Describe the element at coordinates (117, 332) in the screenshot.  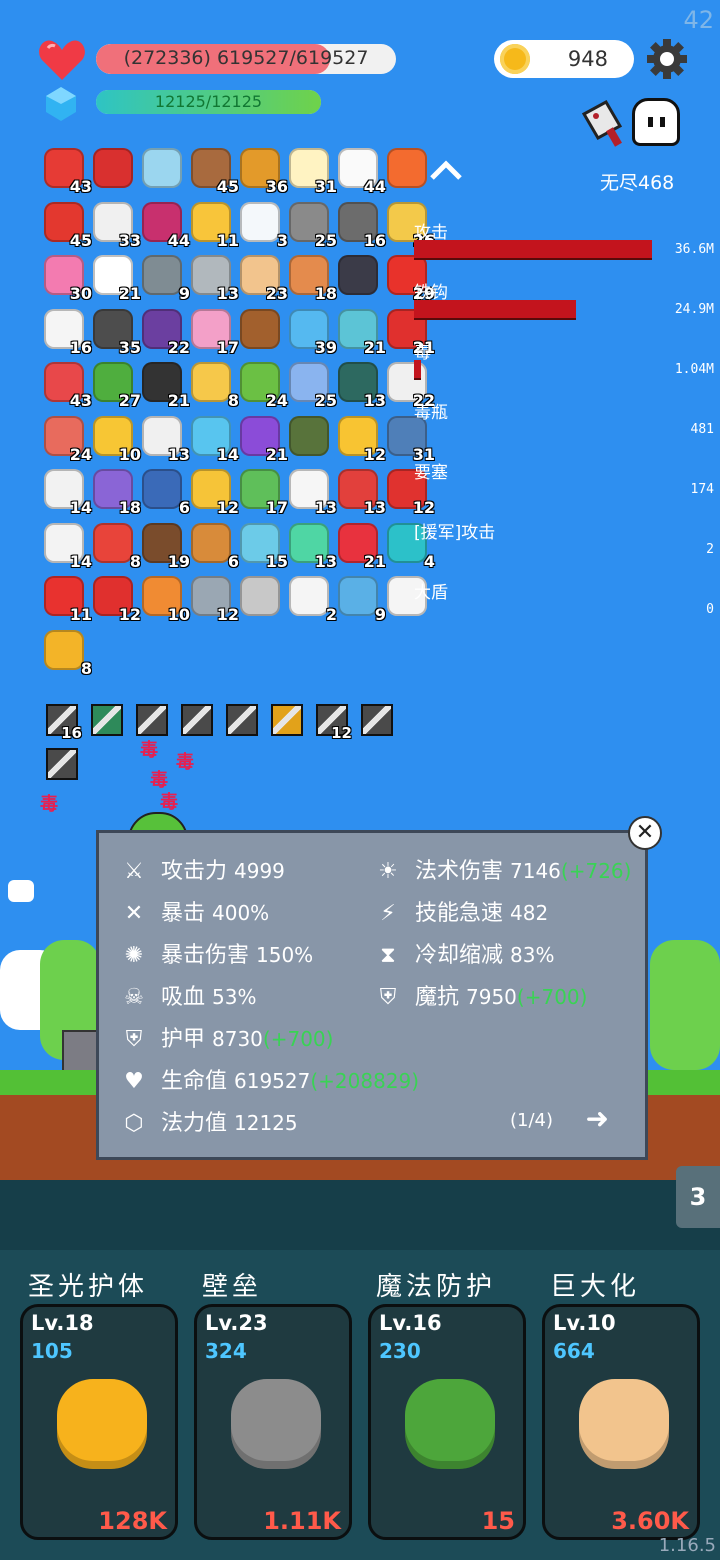
I see `helmet-icon: 35` at that location.